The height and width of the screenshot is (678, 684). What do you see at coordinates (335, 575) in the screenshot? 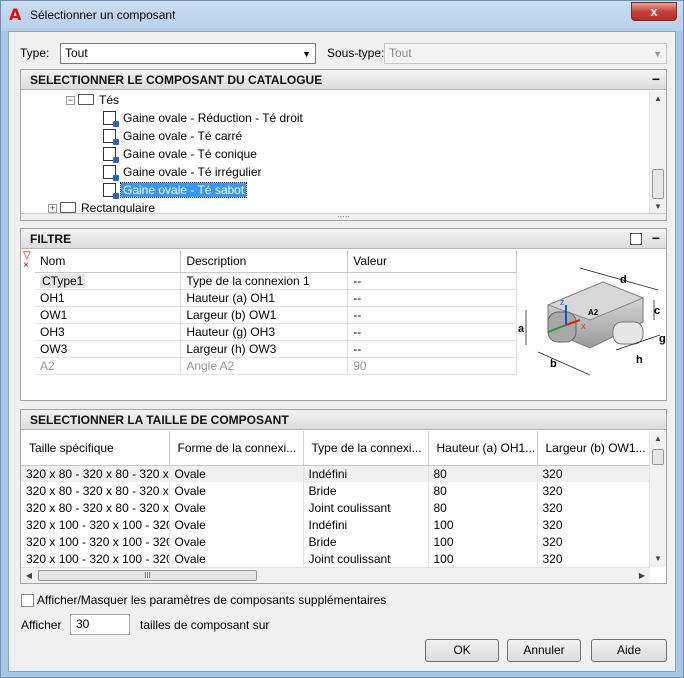
I see `size-table-hscrollbar: ◀ III ▶` at bounding box center [335, 575].